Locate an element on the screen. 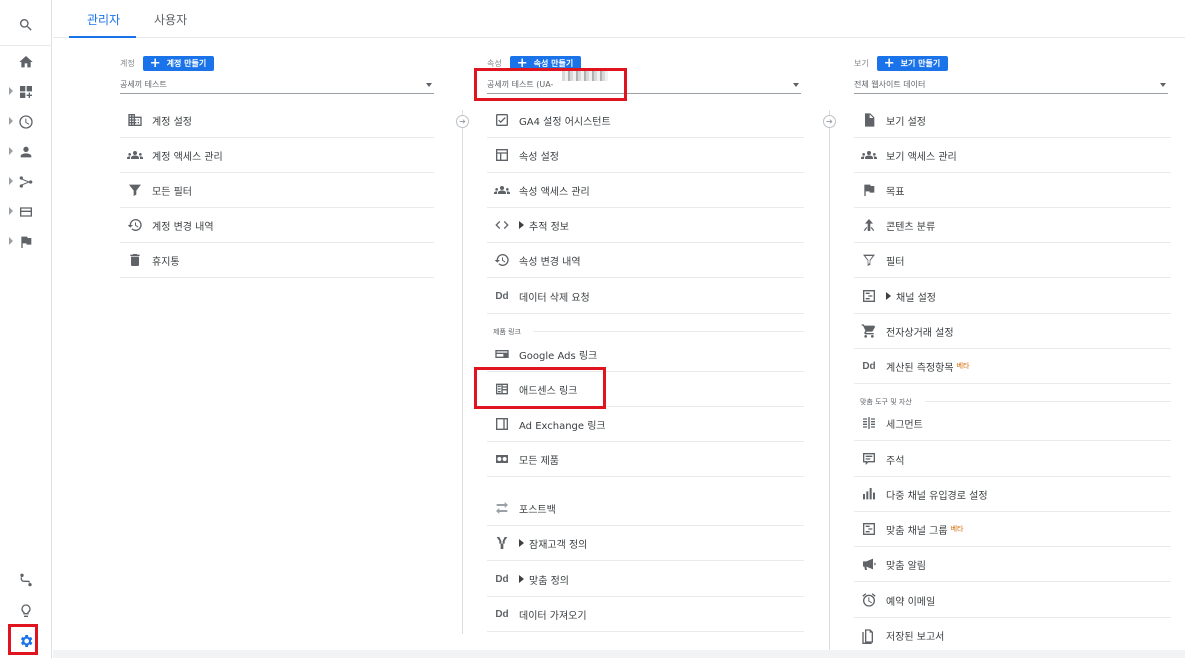  annotations-item: 주석 is located at coordinates (1012, 459).